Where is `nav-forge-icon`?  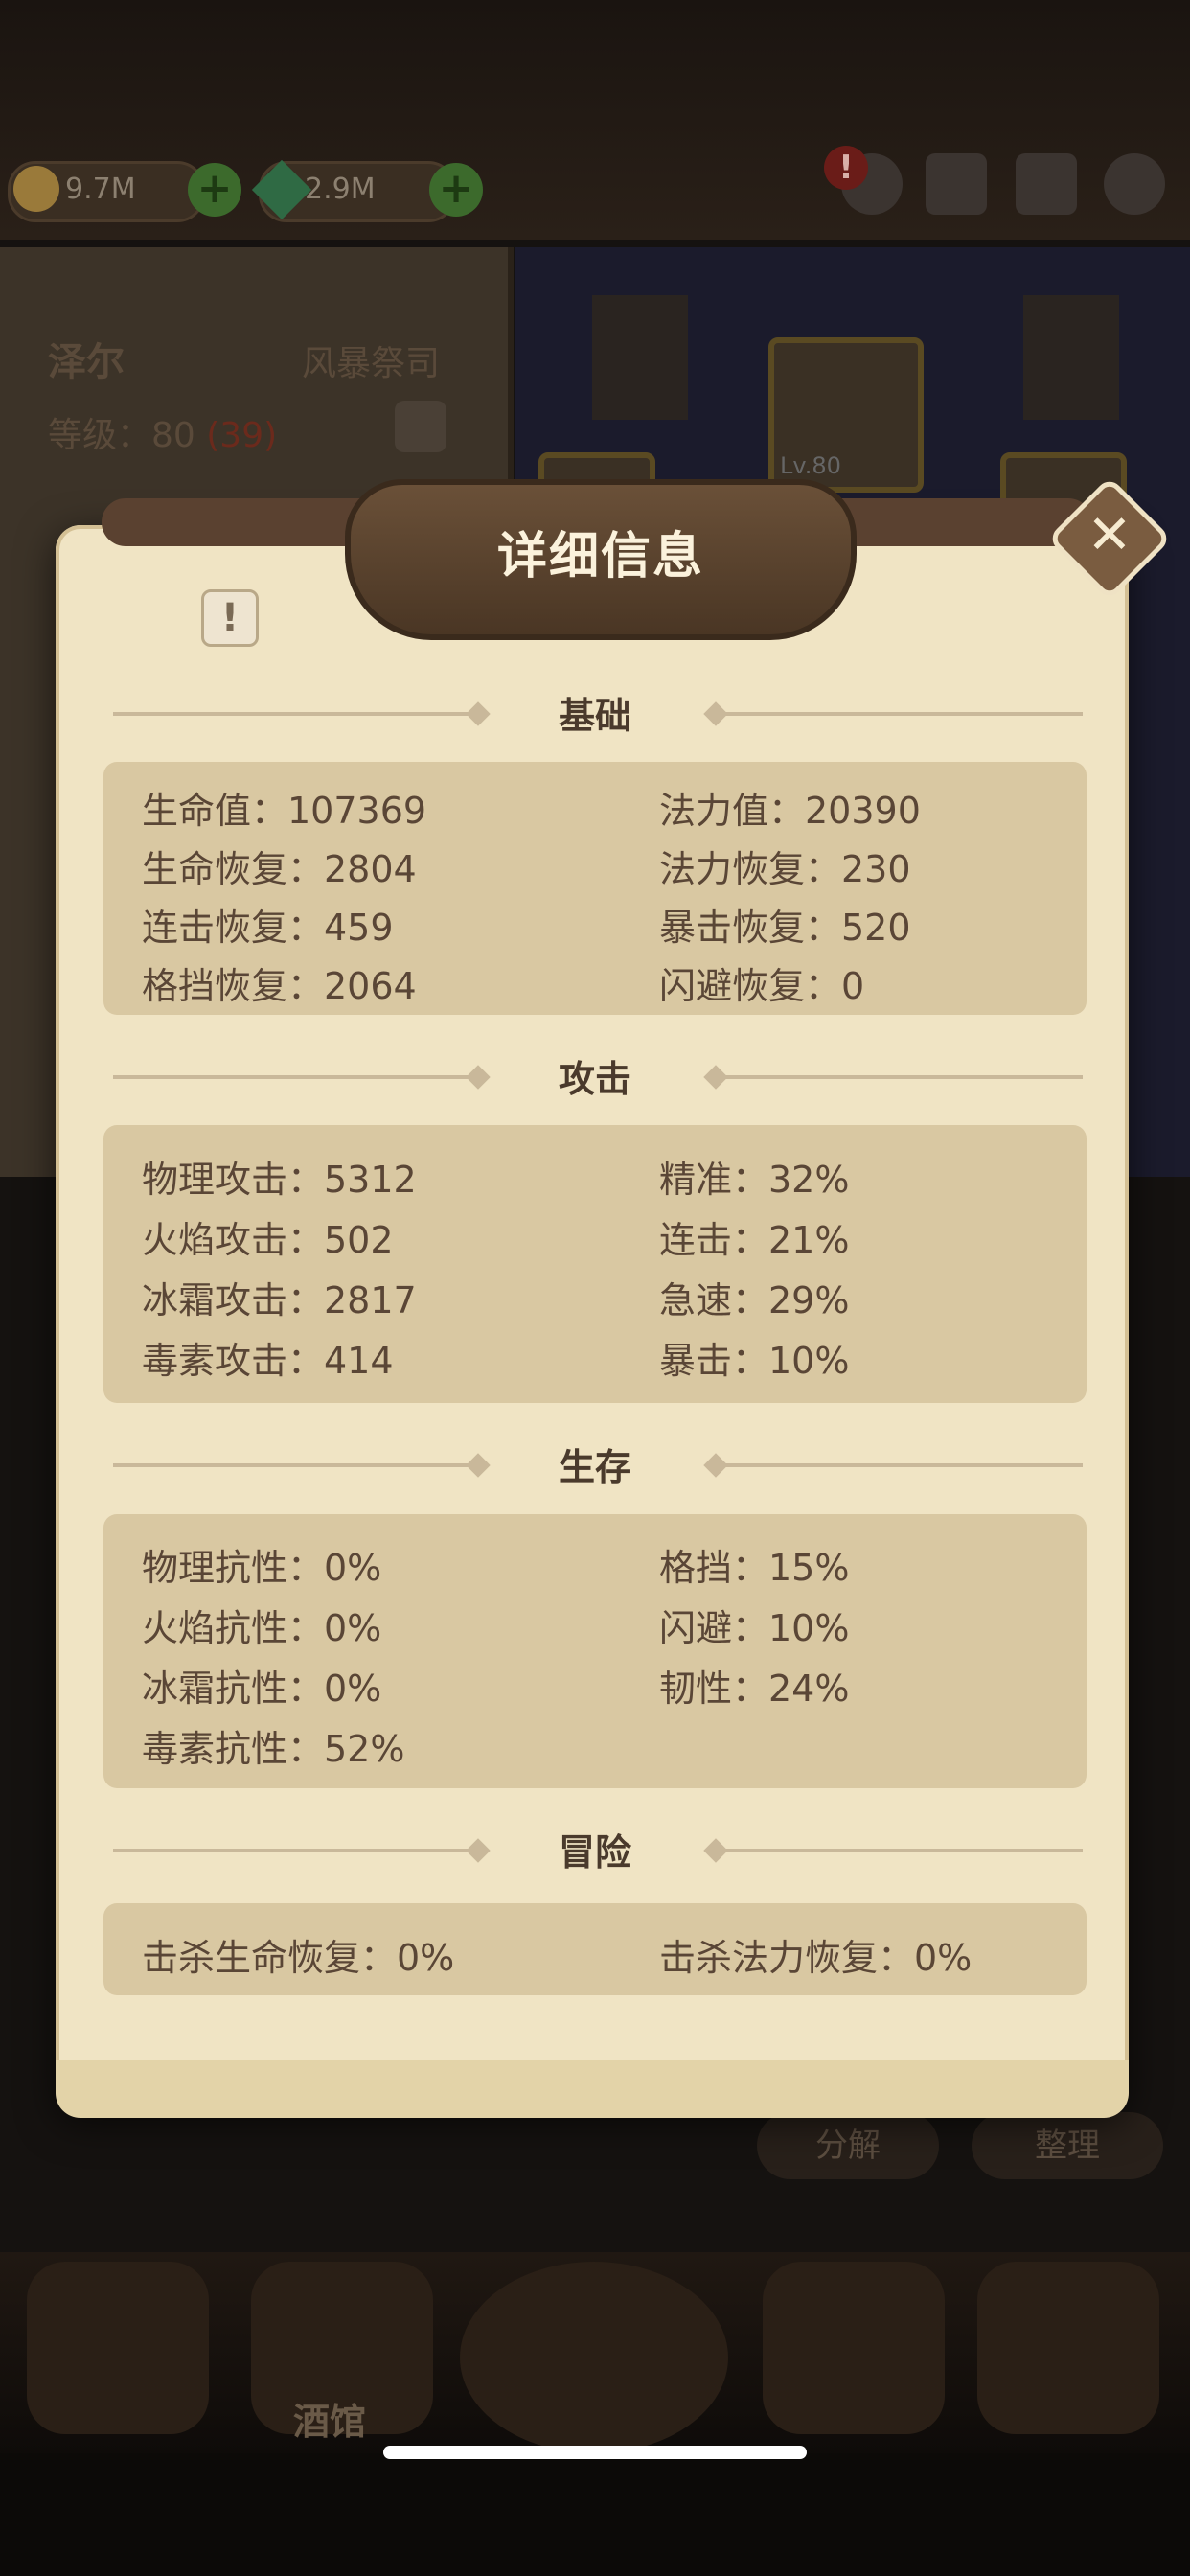
nav-forge-icon is located at coordinates (1068, 2348).